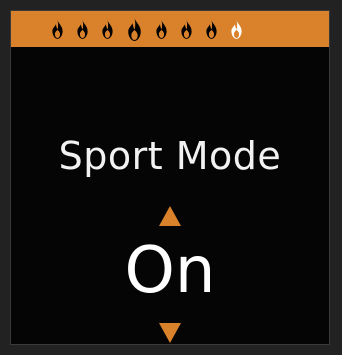 The image size is (342, 355). Describe the element at coordinates (170, 271) in the screenshot. I see `setting-value: On` at that location.